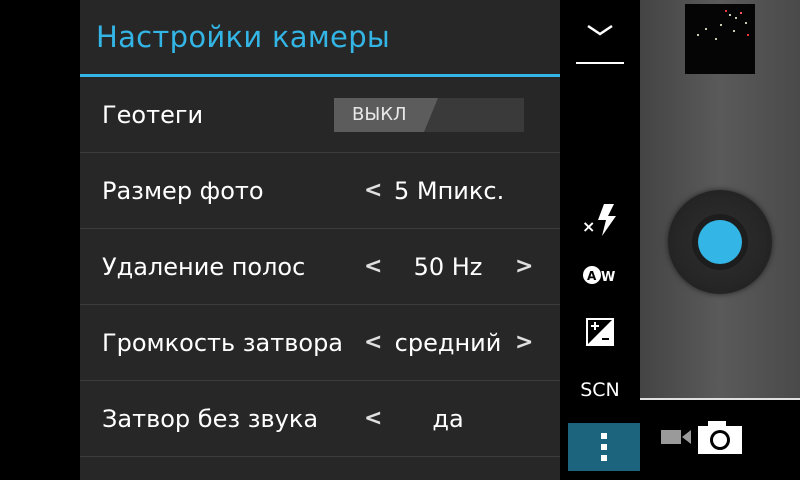  I want to click on camera-control-strip: × A W SCN, so click(600, 240).